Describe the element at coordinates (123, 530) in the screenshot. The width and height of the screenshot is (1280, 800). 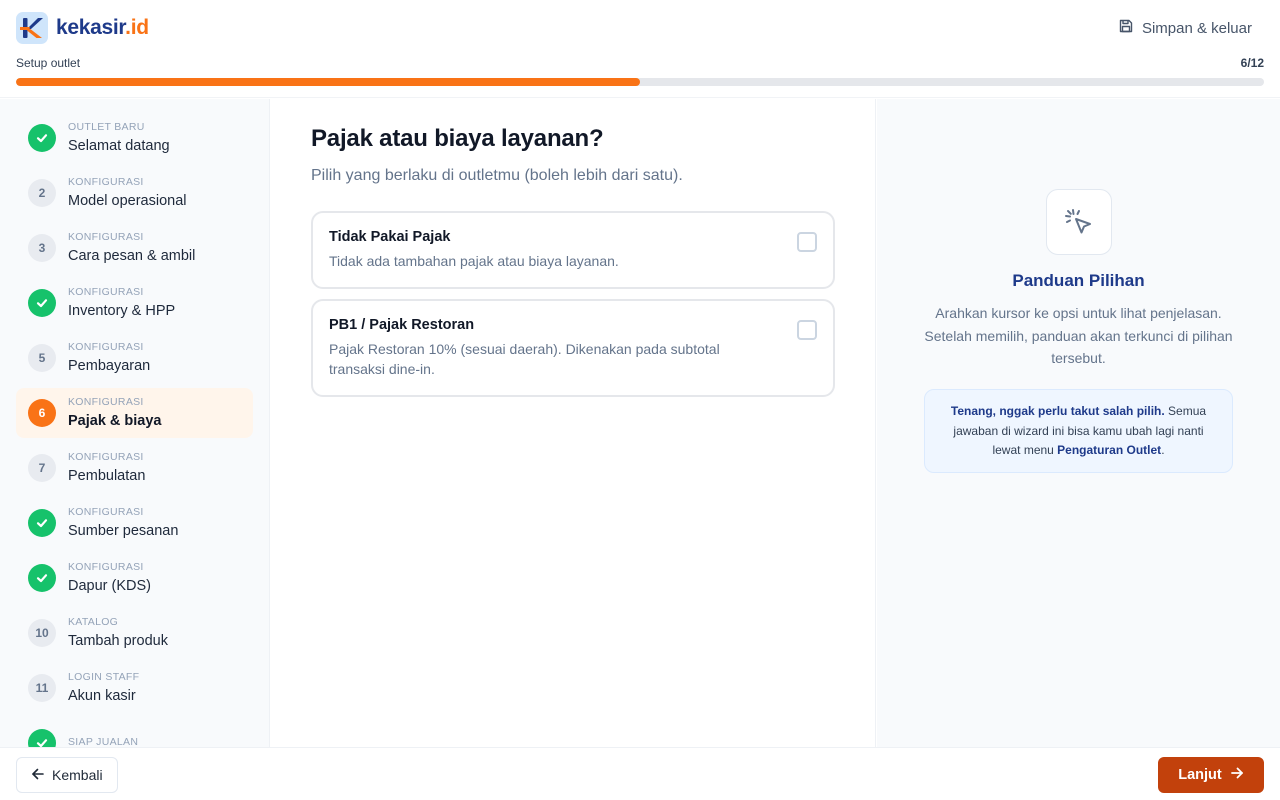
I see `step-title: Sumber pesanan` at that location.